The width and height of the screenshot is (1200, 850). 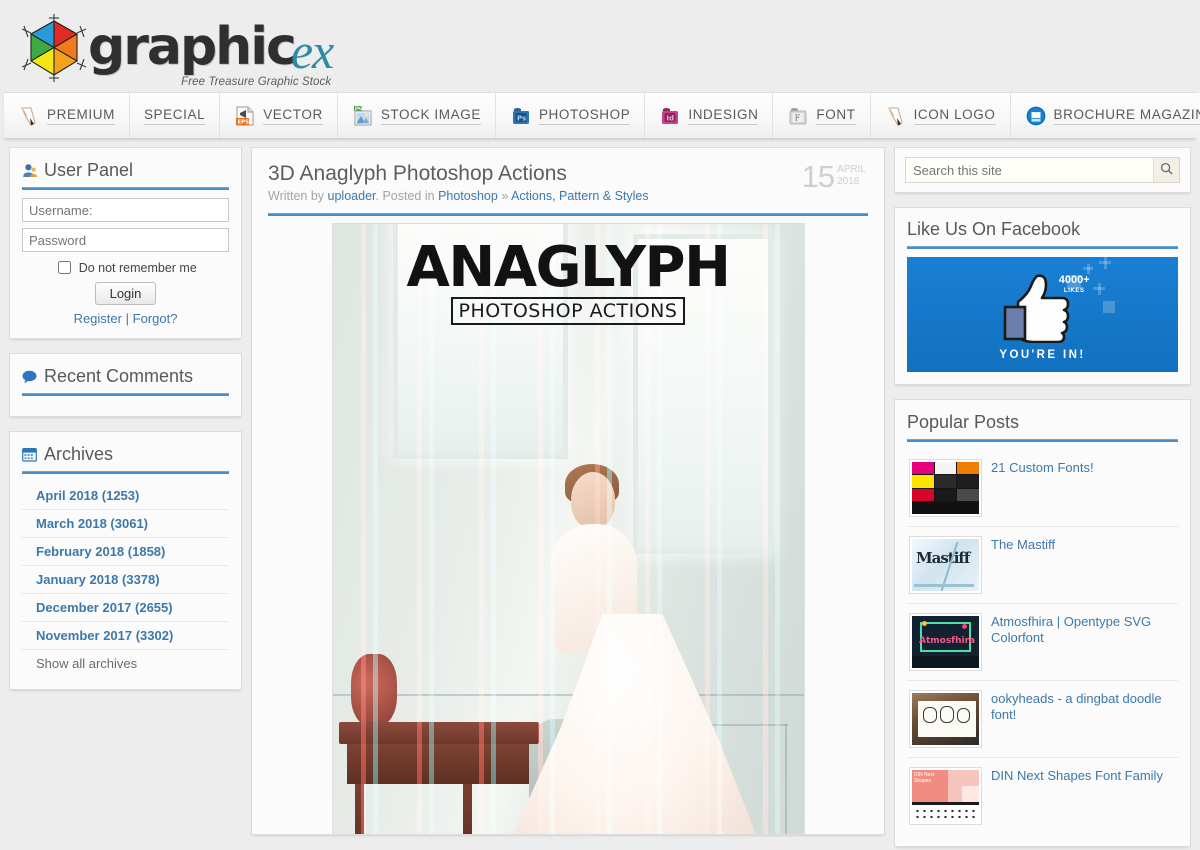 I want to click on popular-posts-title: Popular Posts, so click(x=1042, y=425).